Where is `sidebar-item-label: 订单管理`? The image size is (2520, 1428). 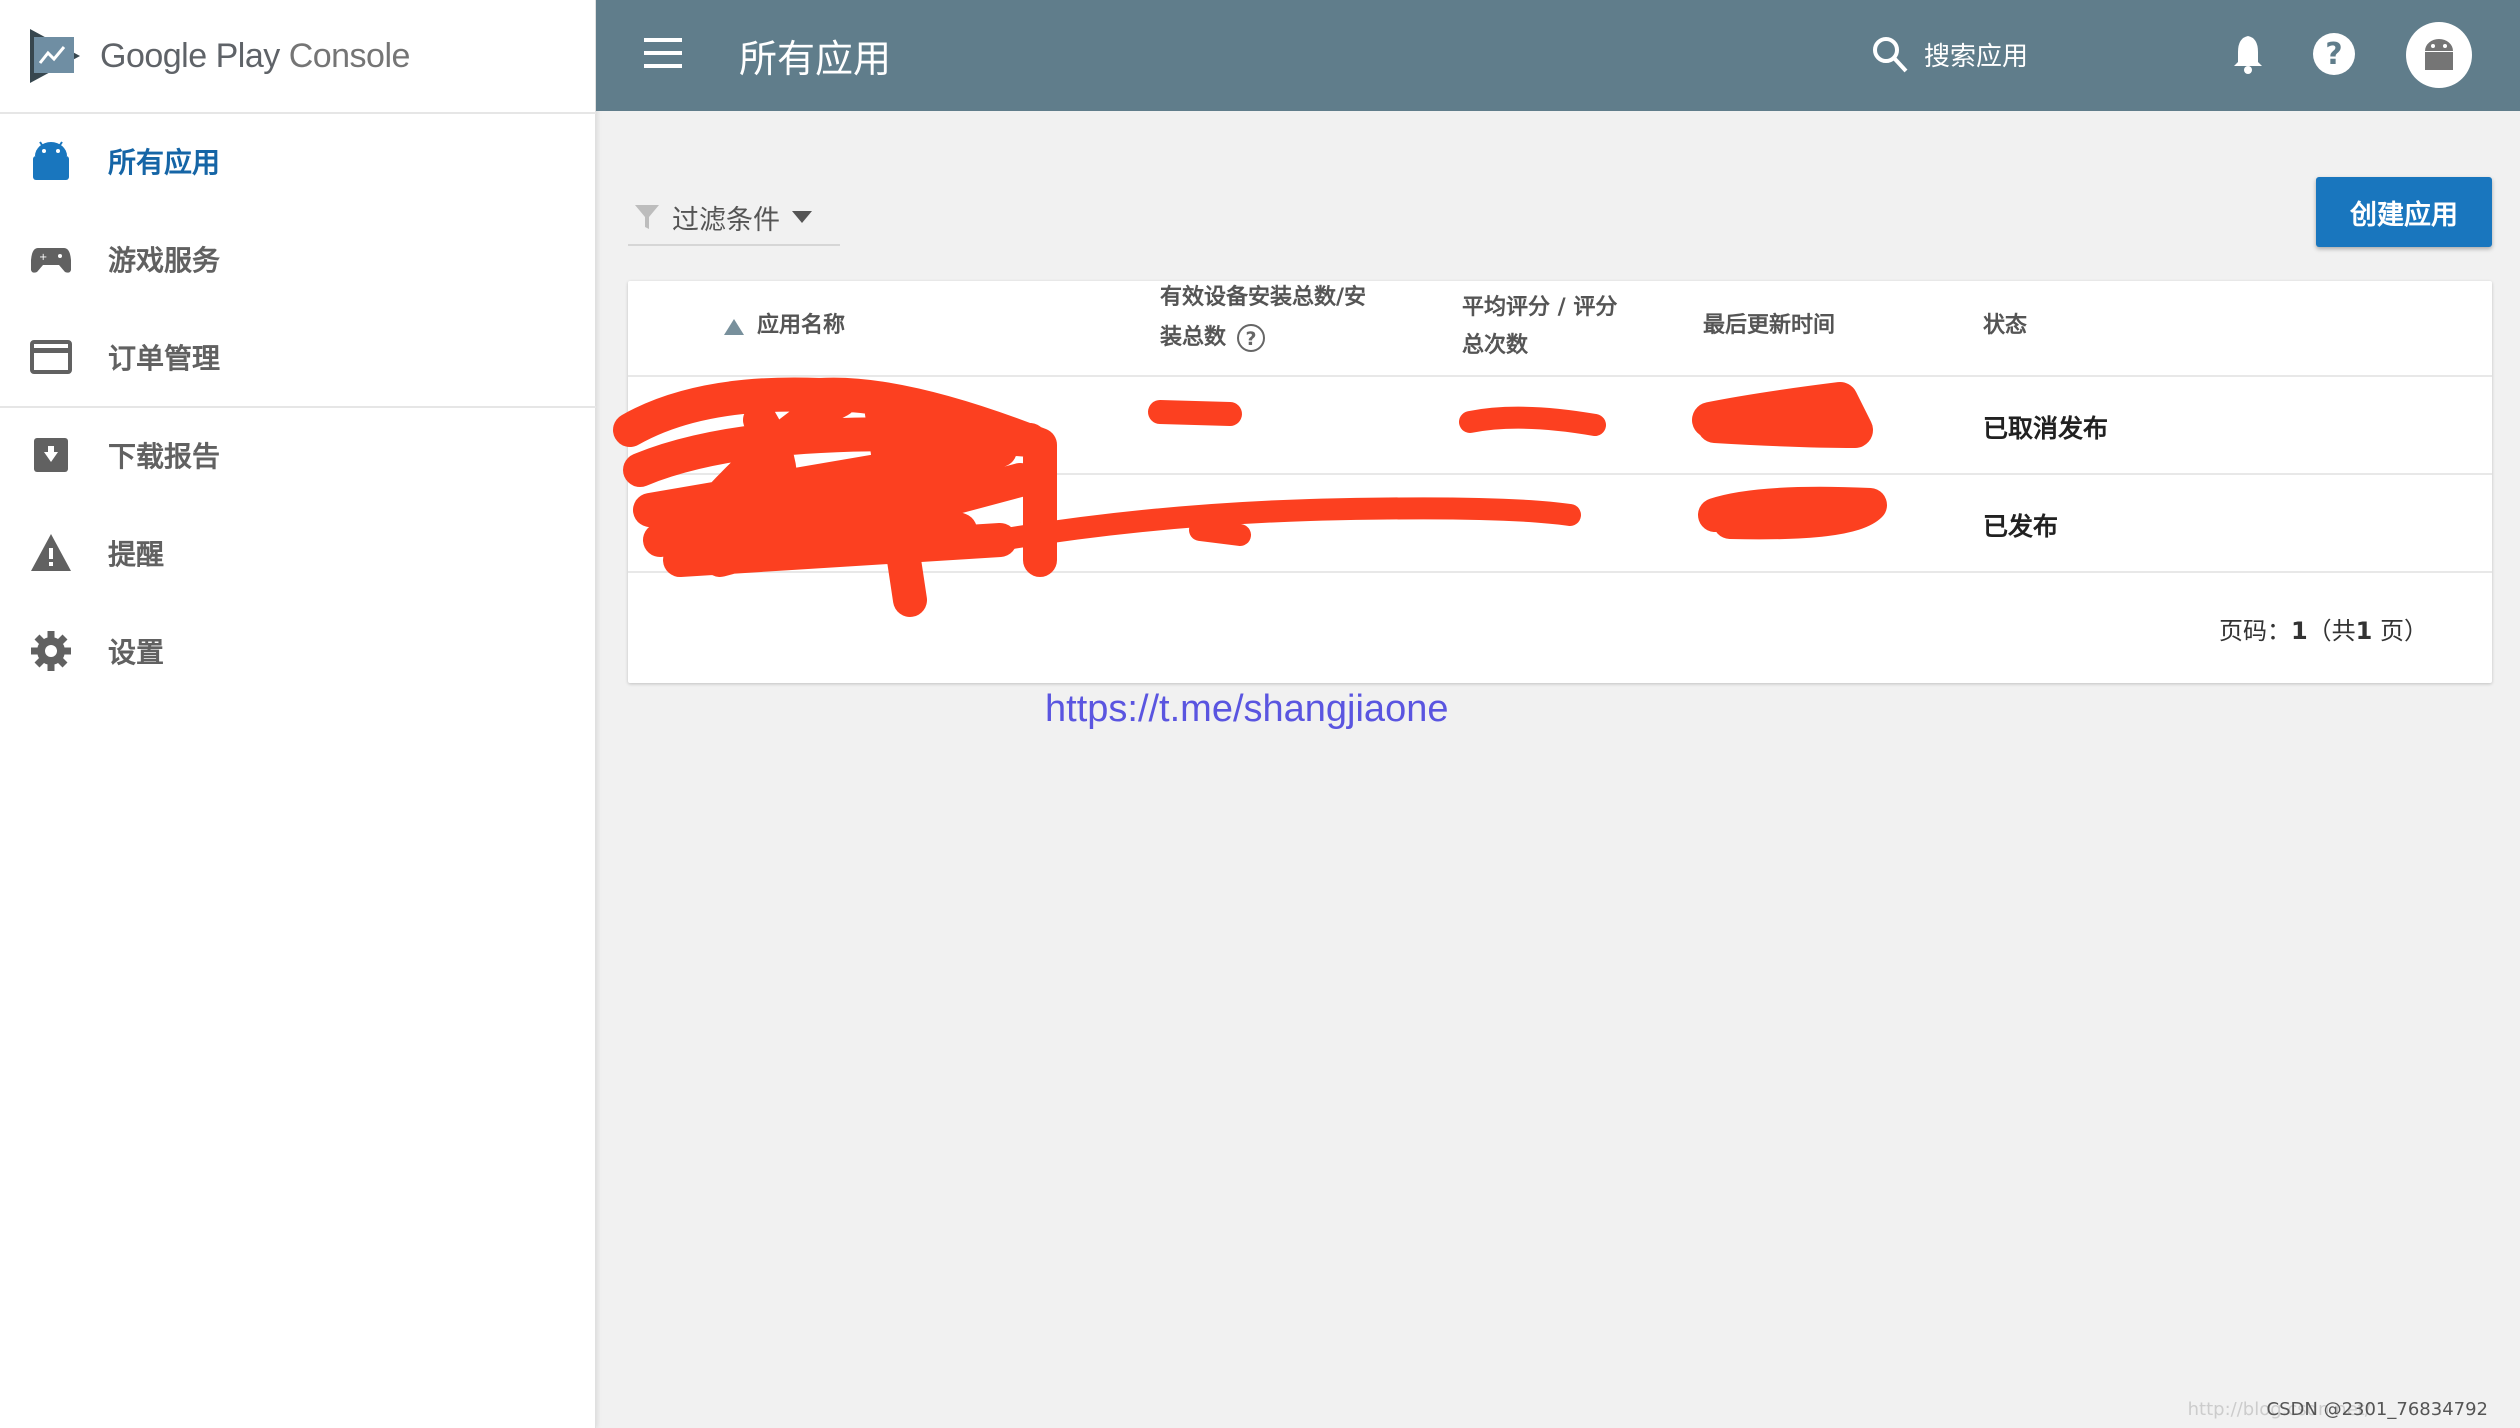
sidebar-item-label: 订单管理 is located at coordinates (164, 358).